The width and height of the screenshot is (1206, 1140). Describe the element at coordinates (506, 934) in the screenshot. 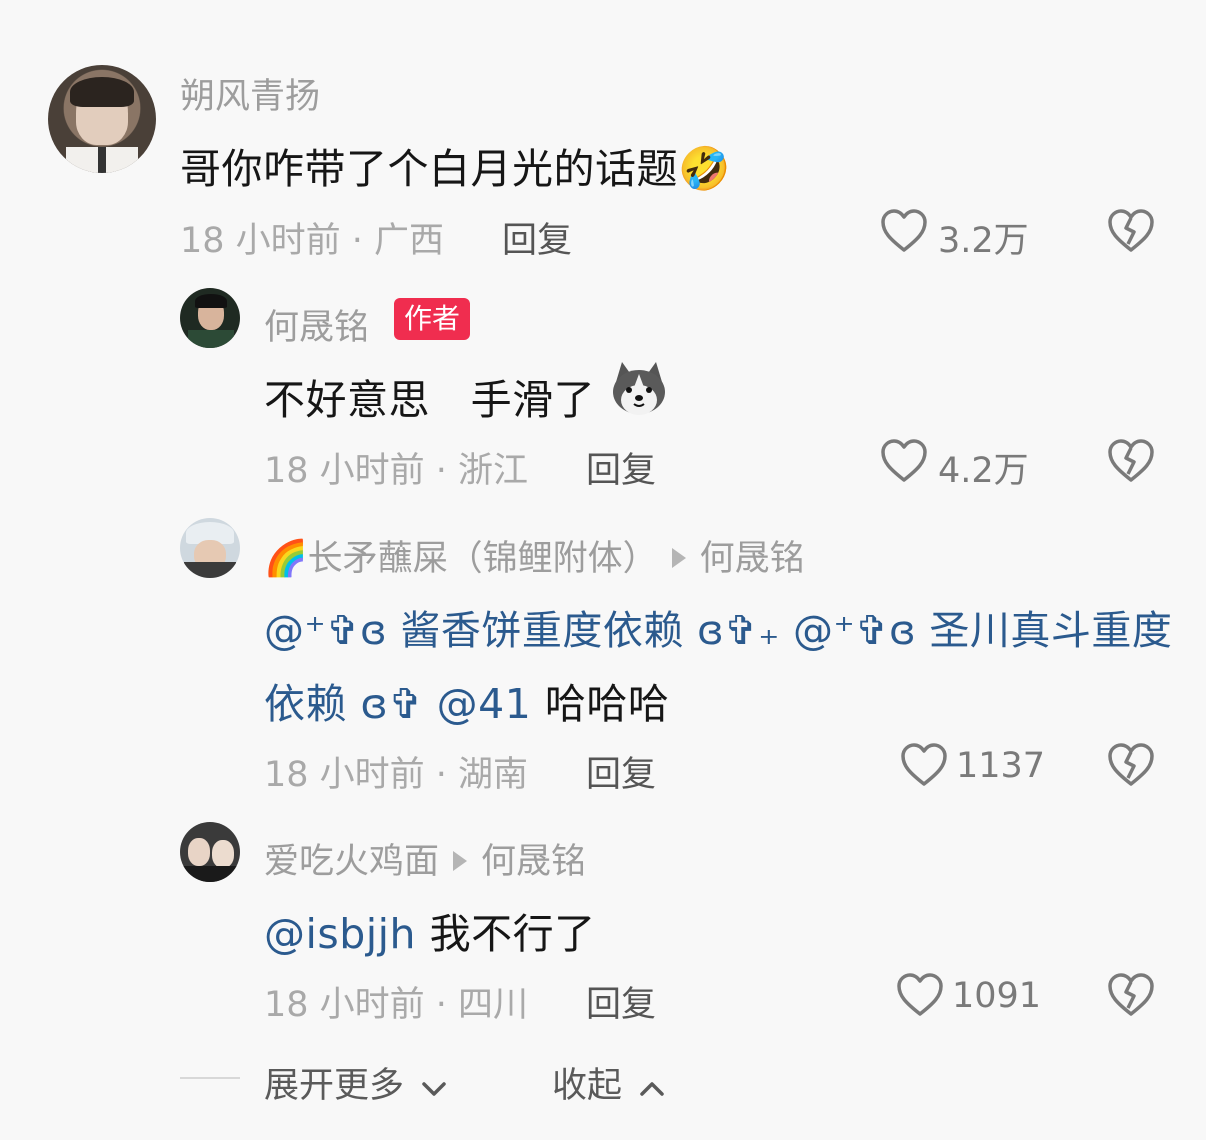

I see `comment-text-content: 我不行了` at that location.